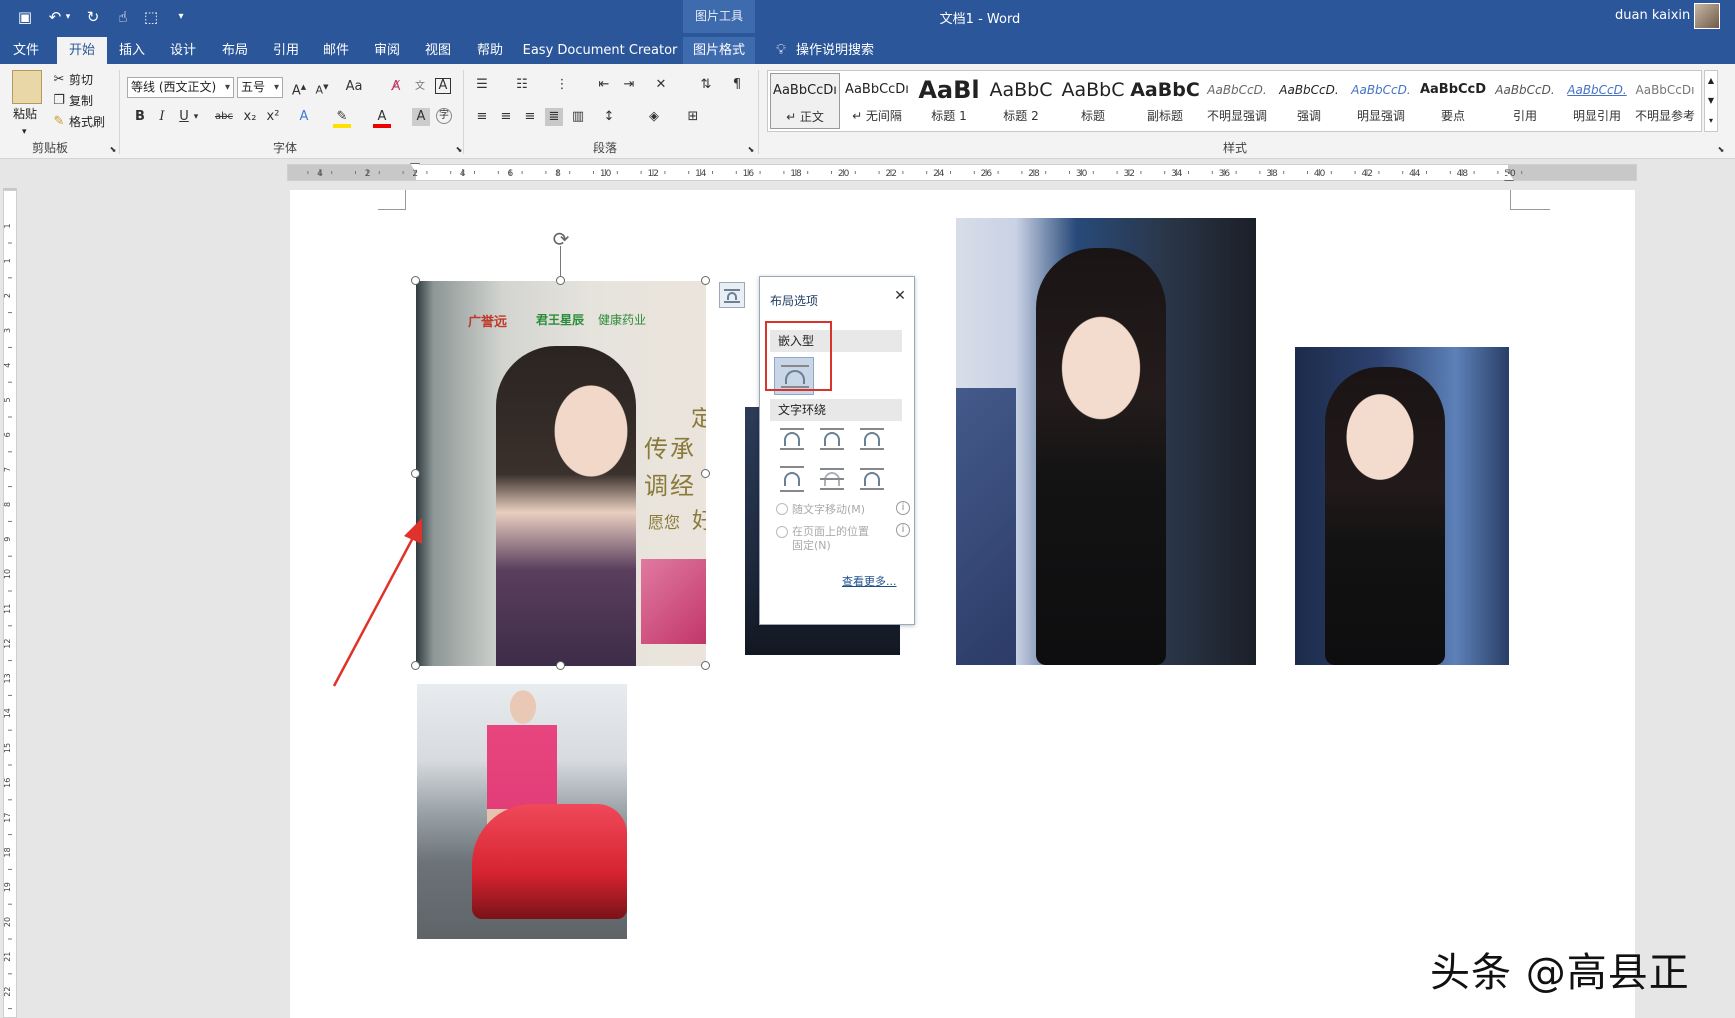 The image size is (1735, 1018). I want to click on tab-review: 审阅, so click(387, 50).